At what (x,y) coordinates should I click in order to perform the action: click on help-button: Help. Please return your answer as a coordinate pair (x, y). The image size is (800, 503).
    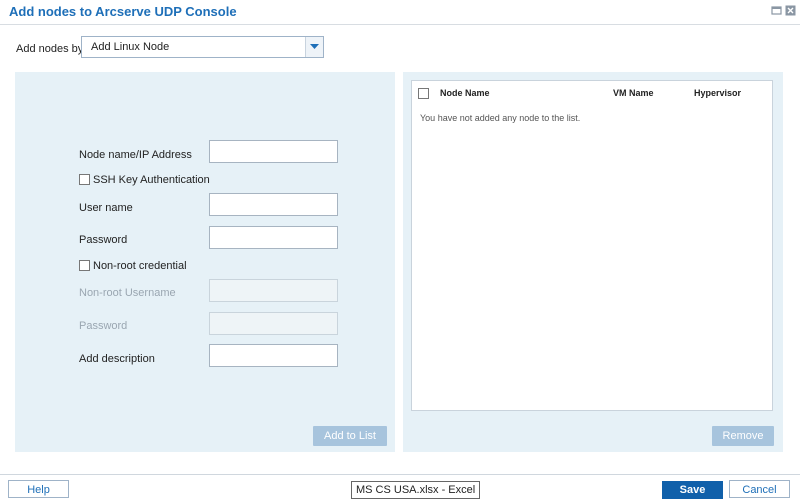
    Looking at the image, I should click on (38, 489).